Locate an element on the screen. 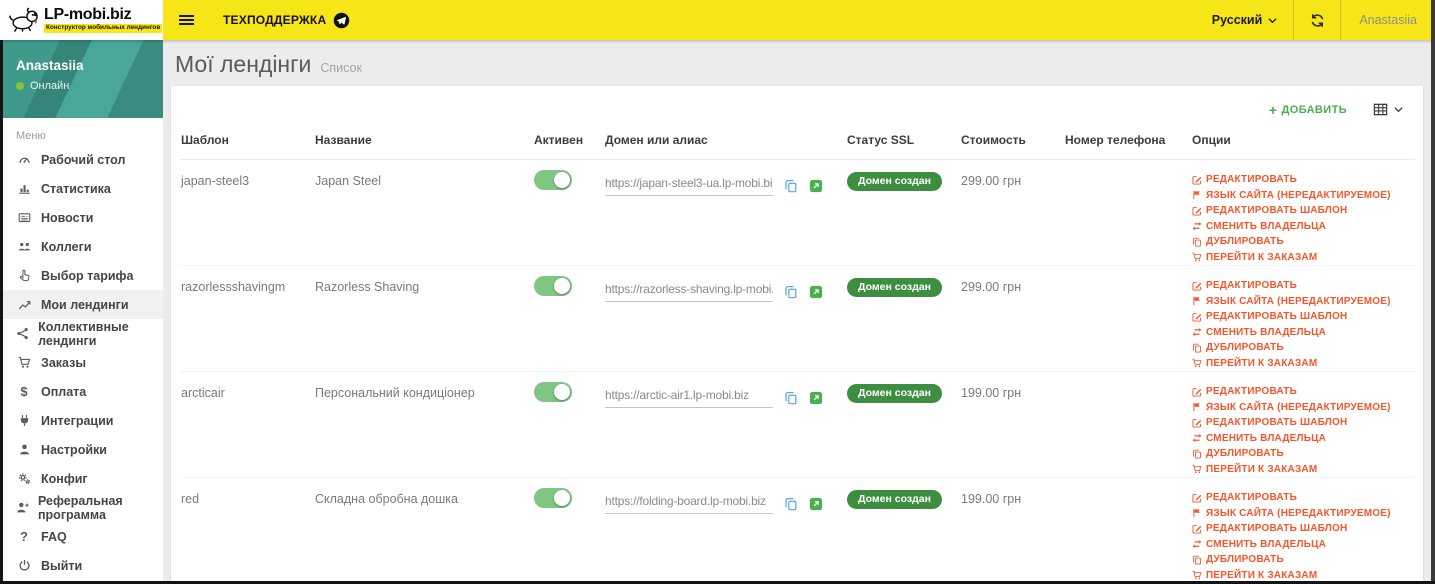 Image resolution: width=1435 pixels, height=584 pixels. name-cell: Razorless Shaving is located at coordinates (422, 318).